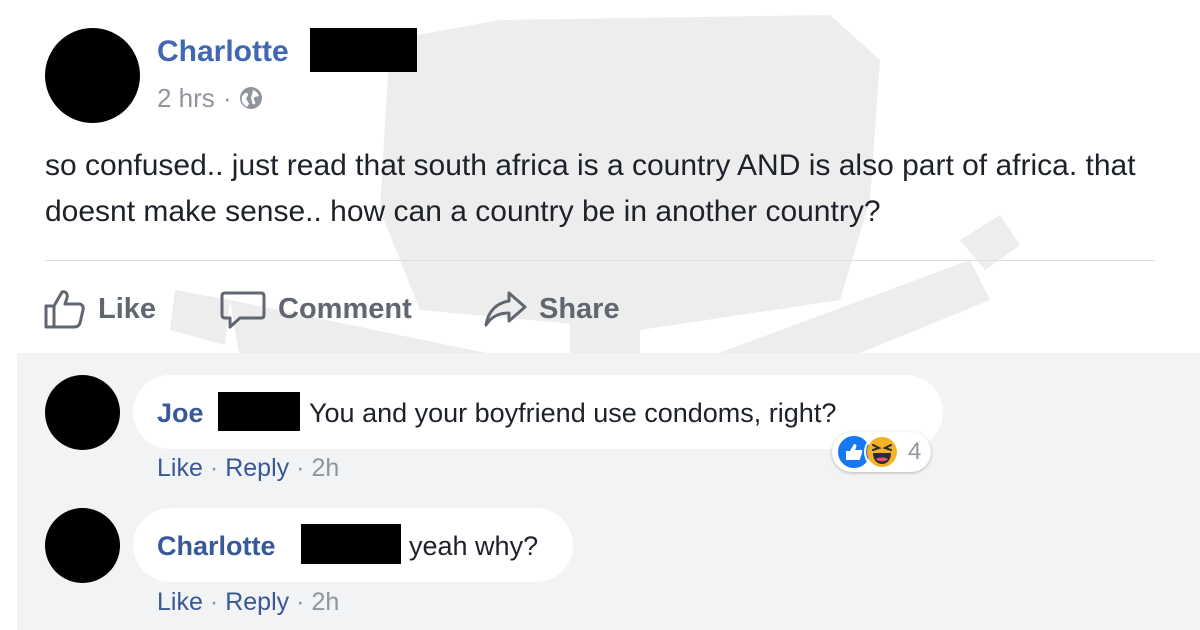  I want to click on haha-reaction-icon, so click(882, 452).